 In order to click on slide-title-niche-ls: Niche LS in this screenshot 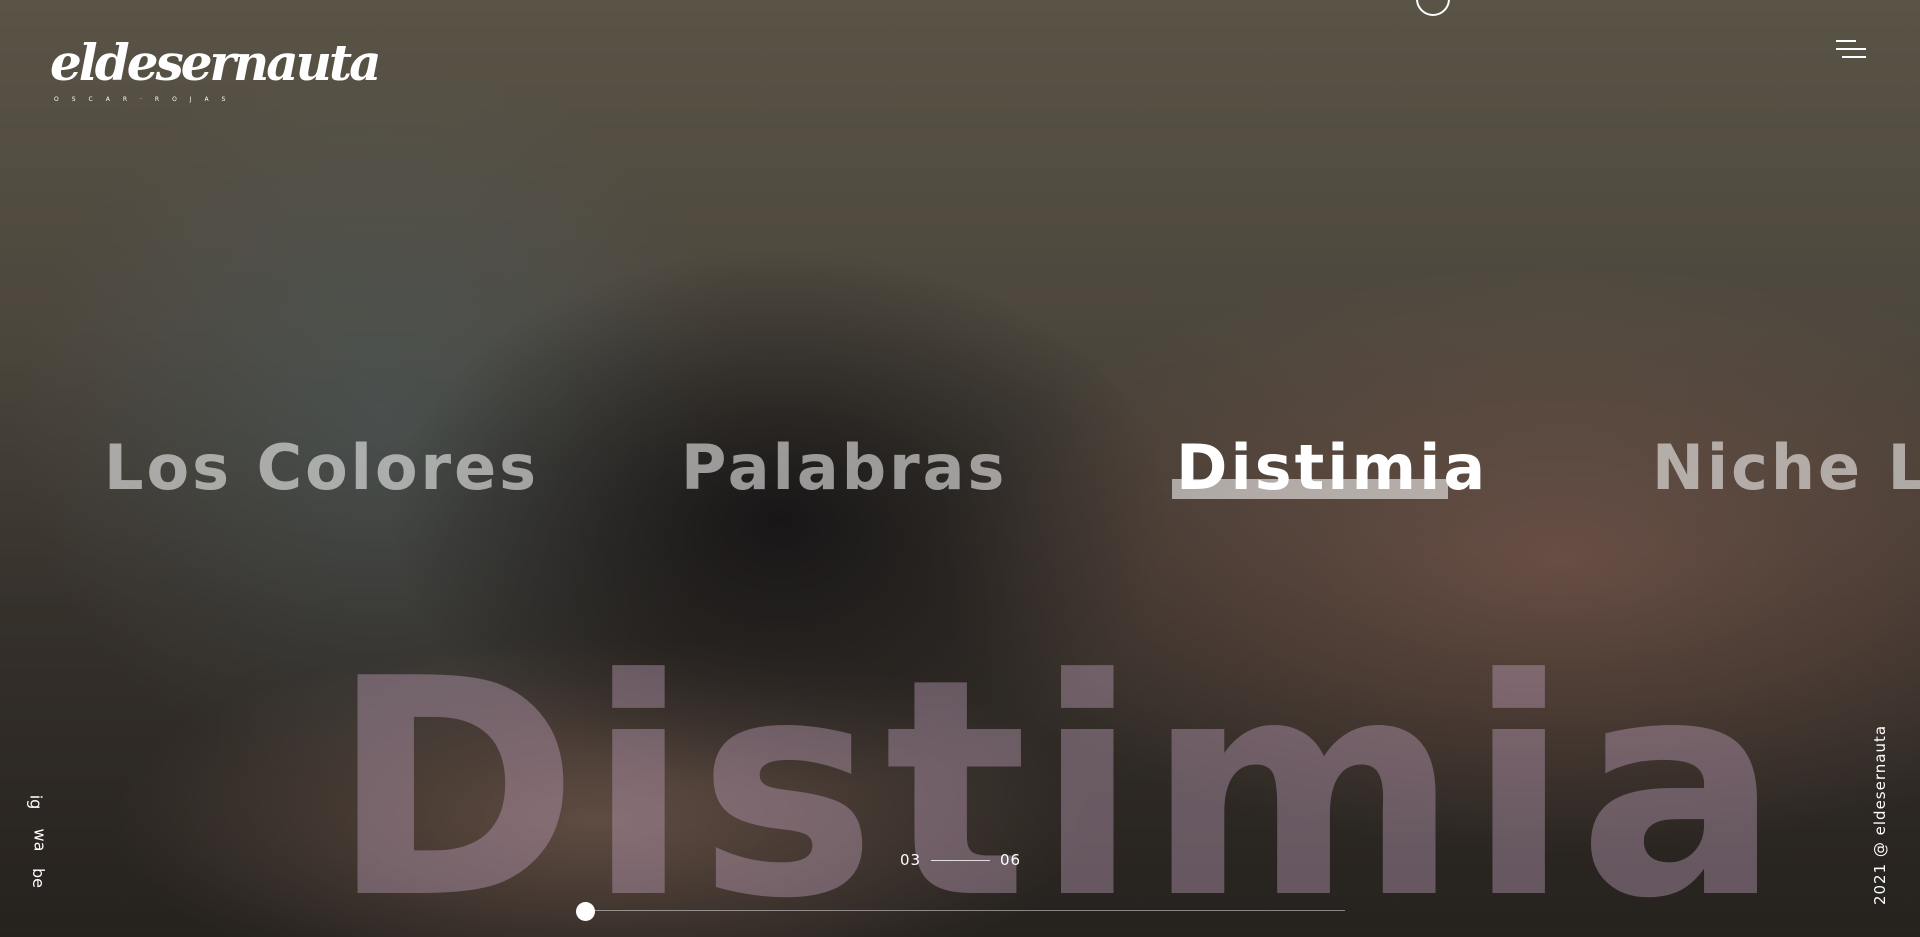, I will do `click(1786, 468)`.